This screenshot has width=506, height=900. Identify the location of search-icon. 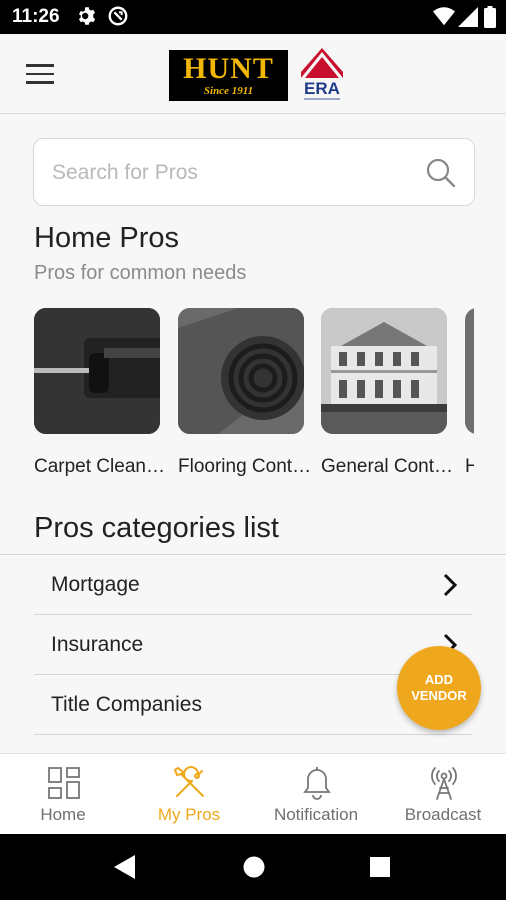
(441, 173).